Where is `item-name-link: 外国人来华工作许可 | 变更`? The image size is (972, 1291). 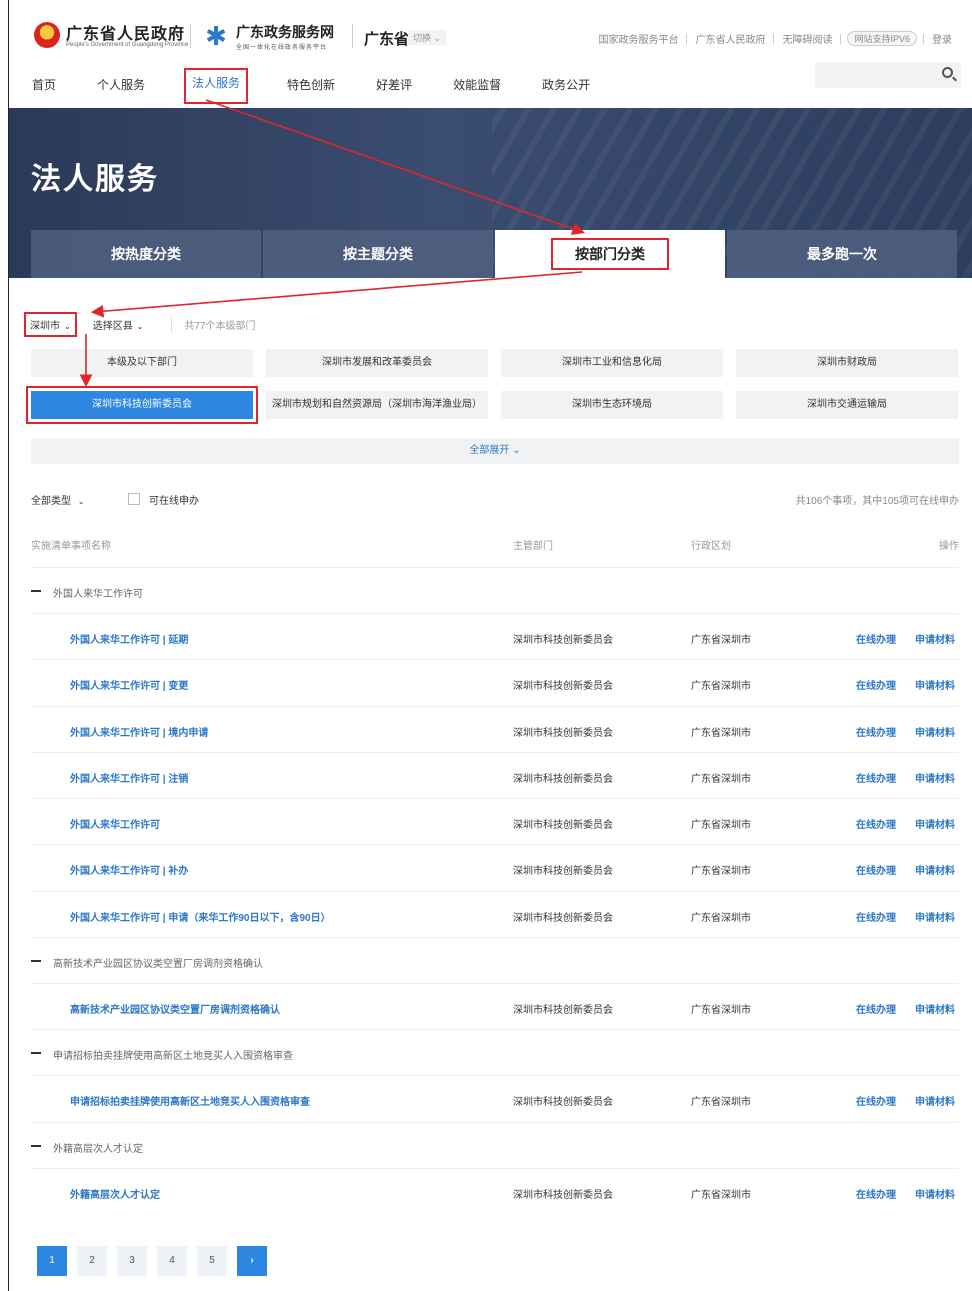 item-name-link: 外国人来华工作许可 | 变更 is located at coordinates (129, 684).